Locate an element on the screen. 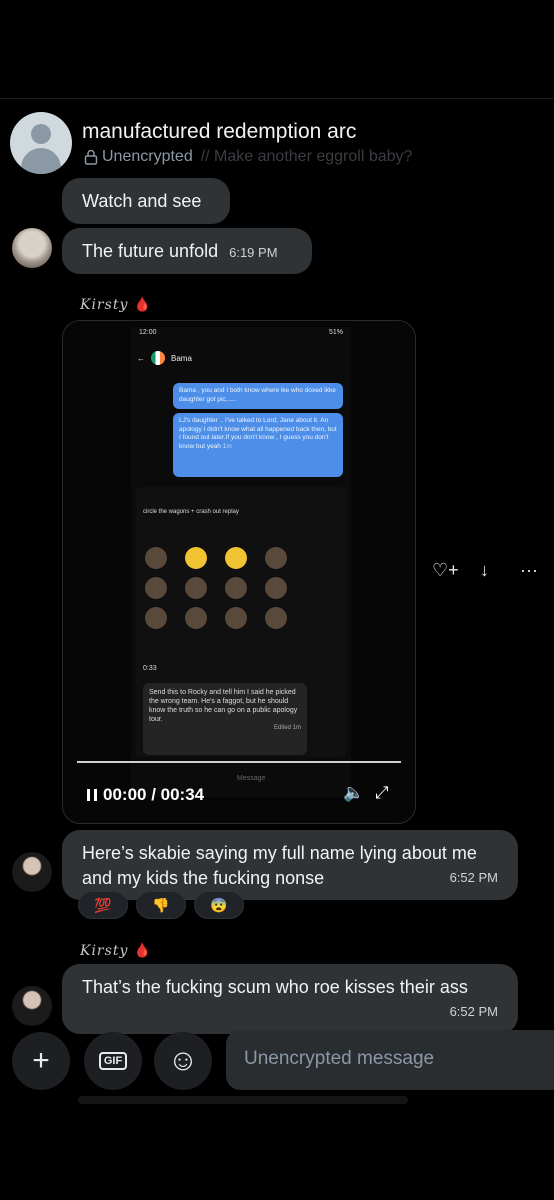  fullscreen-icon: ⤢ is located at coordinates (382, 793).